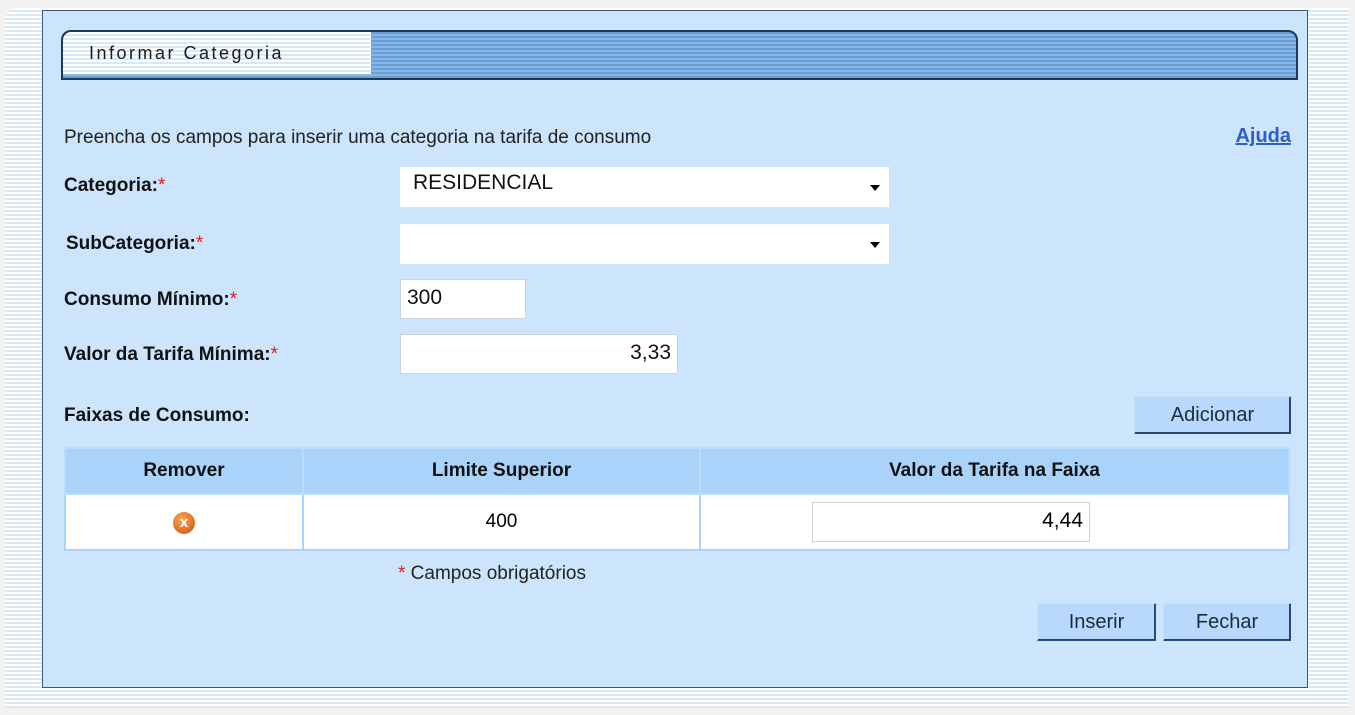  I want to click on fechar-button: Fechar, so click(1227, 622).